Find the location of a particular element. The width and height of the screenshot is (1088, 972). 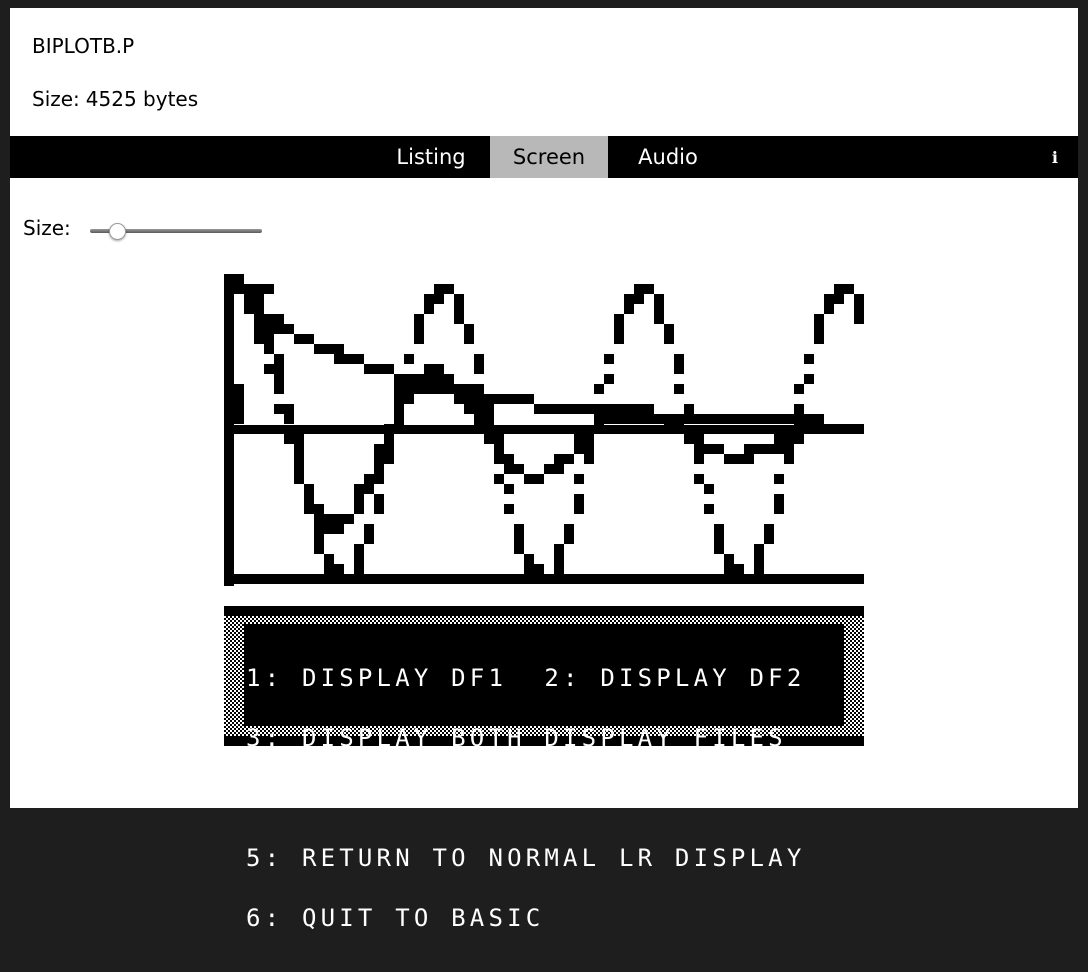

size-slider is located at coordinates (176, 231).